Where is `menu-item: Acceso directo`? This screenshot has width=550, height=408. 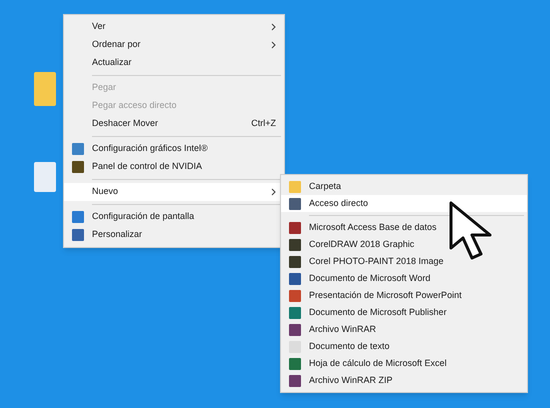
menu-item: Acceso directo is located at coordinates (404, 203).